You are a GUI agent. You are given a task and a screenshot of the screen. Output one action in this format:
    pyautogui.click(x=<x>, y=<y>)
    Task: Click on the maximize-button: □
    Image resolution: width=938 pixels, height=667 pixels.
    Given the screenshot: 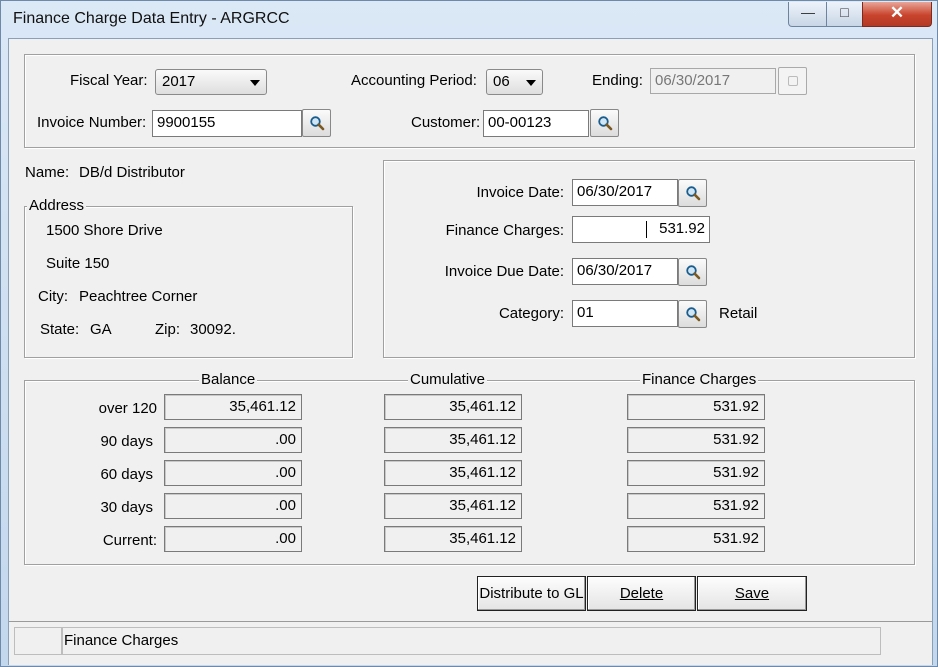 What is the action you would take?
    pyautogui.click(x=844, y=14)
    